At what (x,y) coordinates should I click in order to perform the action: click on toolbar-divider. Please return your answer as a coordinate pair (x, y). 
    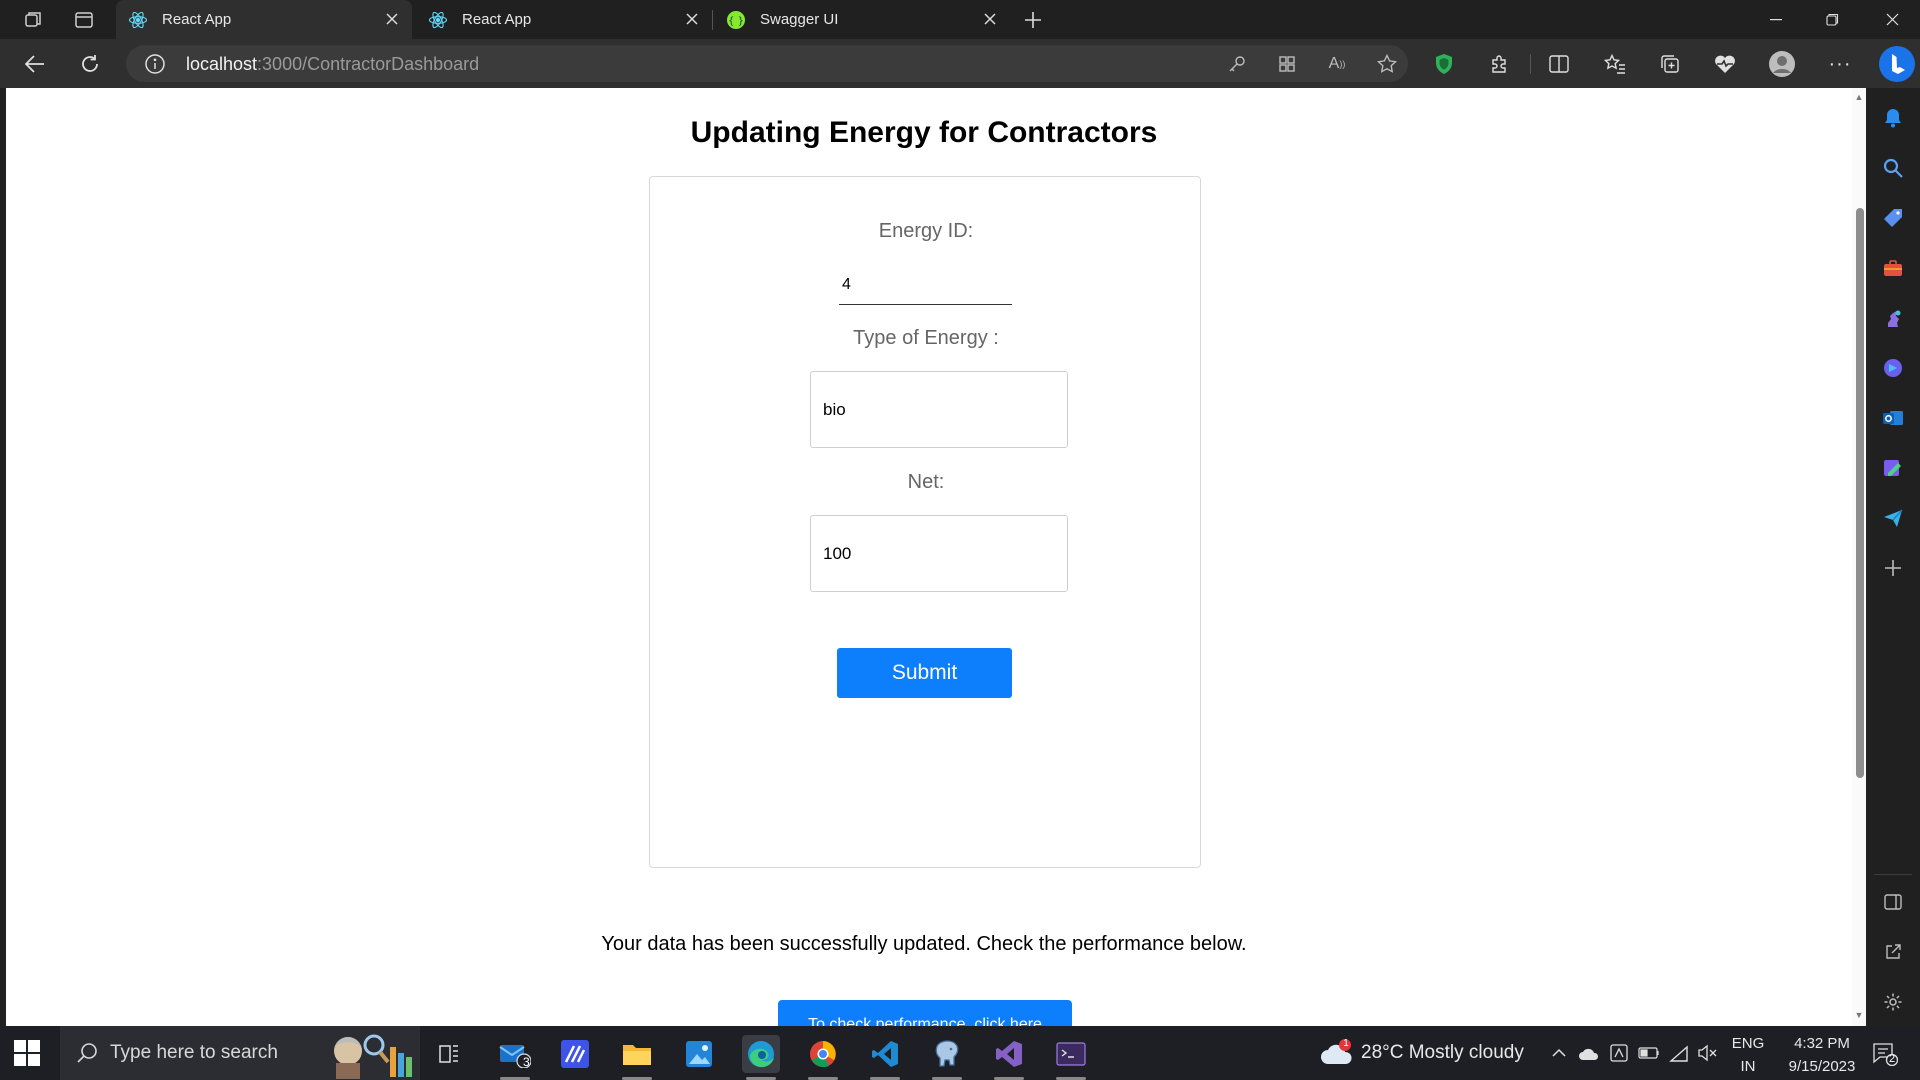
    Looking at the image, I should click on (1530, 64).